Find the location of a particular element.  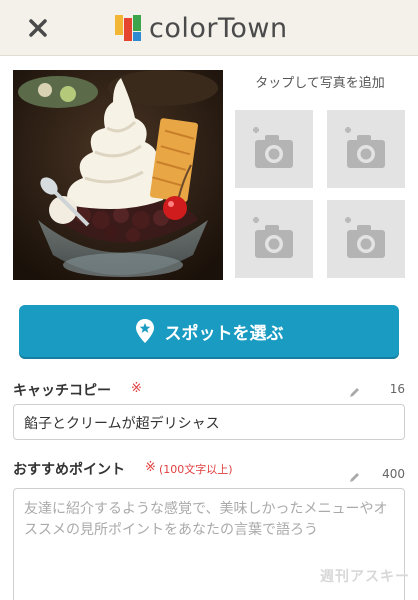

catch-copy-label: キャッチコピー is located at coordinates (62, 391).